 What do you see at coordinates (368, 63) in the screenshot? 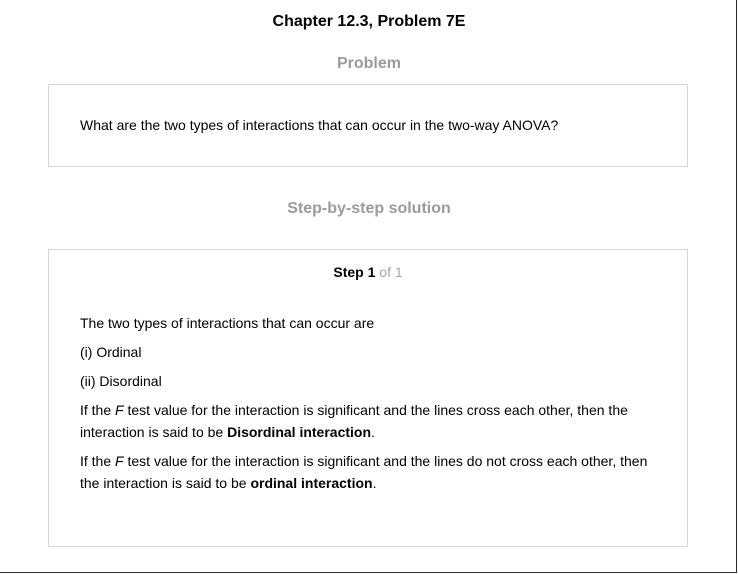
I see `problem-heading: Problem` at bounding box center [368, 63].